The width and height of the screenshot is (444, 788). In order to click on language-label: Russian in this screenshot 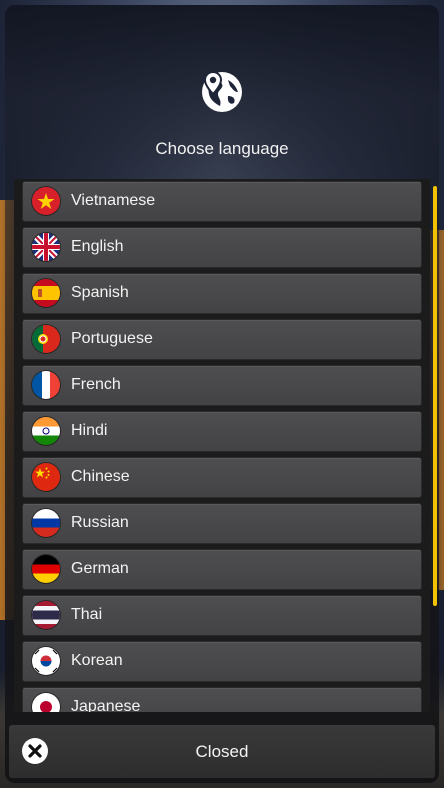, I will do `click(100, 522)`.